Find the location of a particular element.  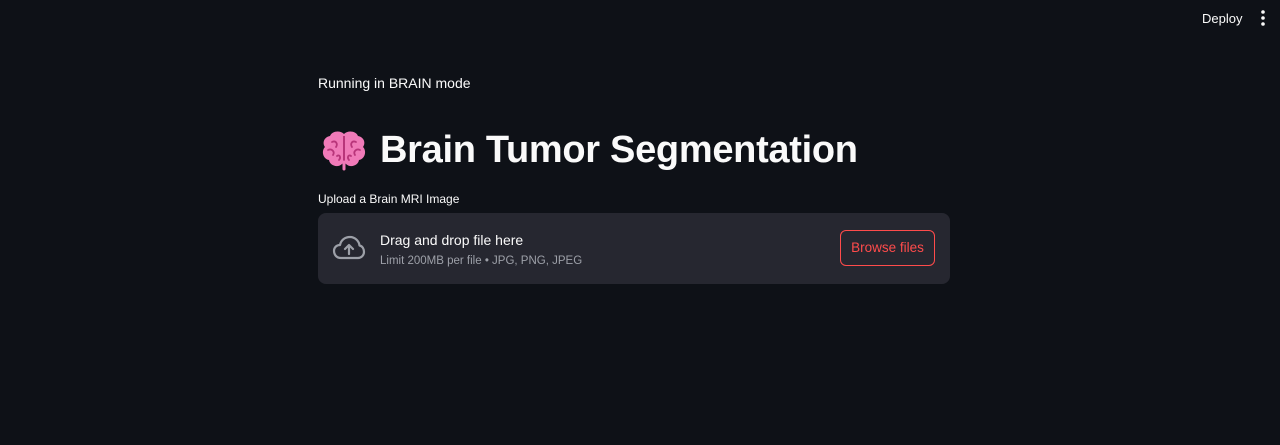

app-header: Deploy is located at coordinates (640, 18).